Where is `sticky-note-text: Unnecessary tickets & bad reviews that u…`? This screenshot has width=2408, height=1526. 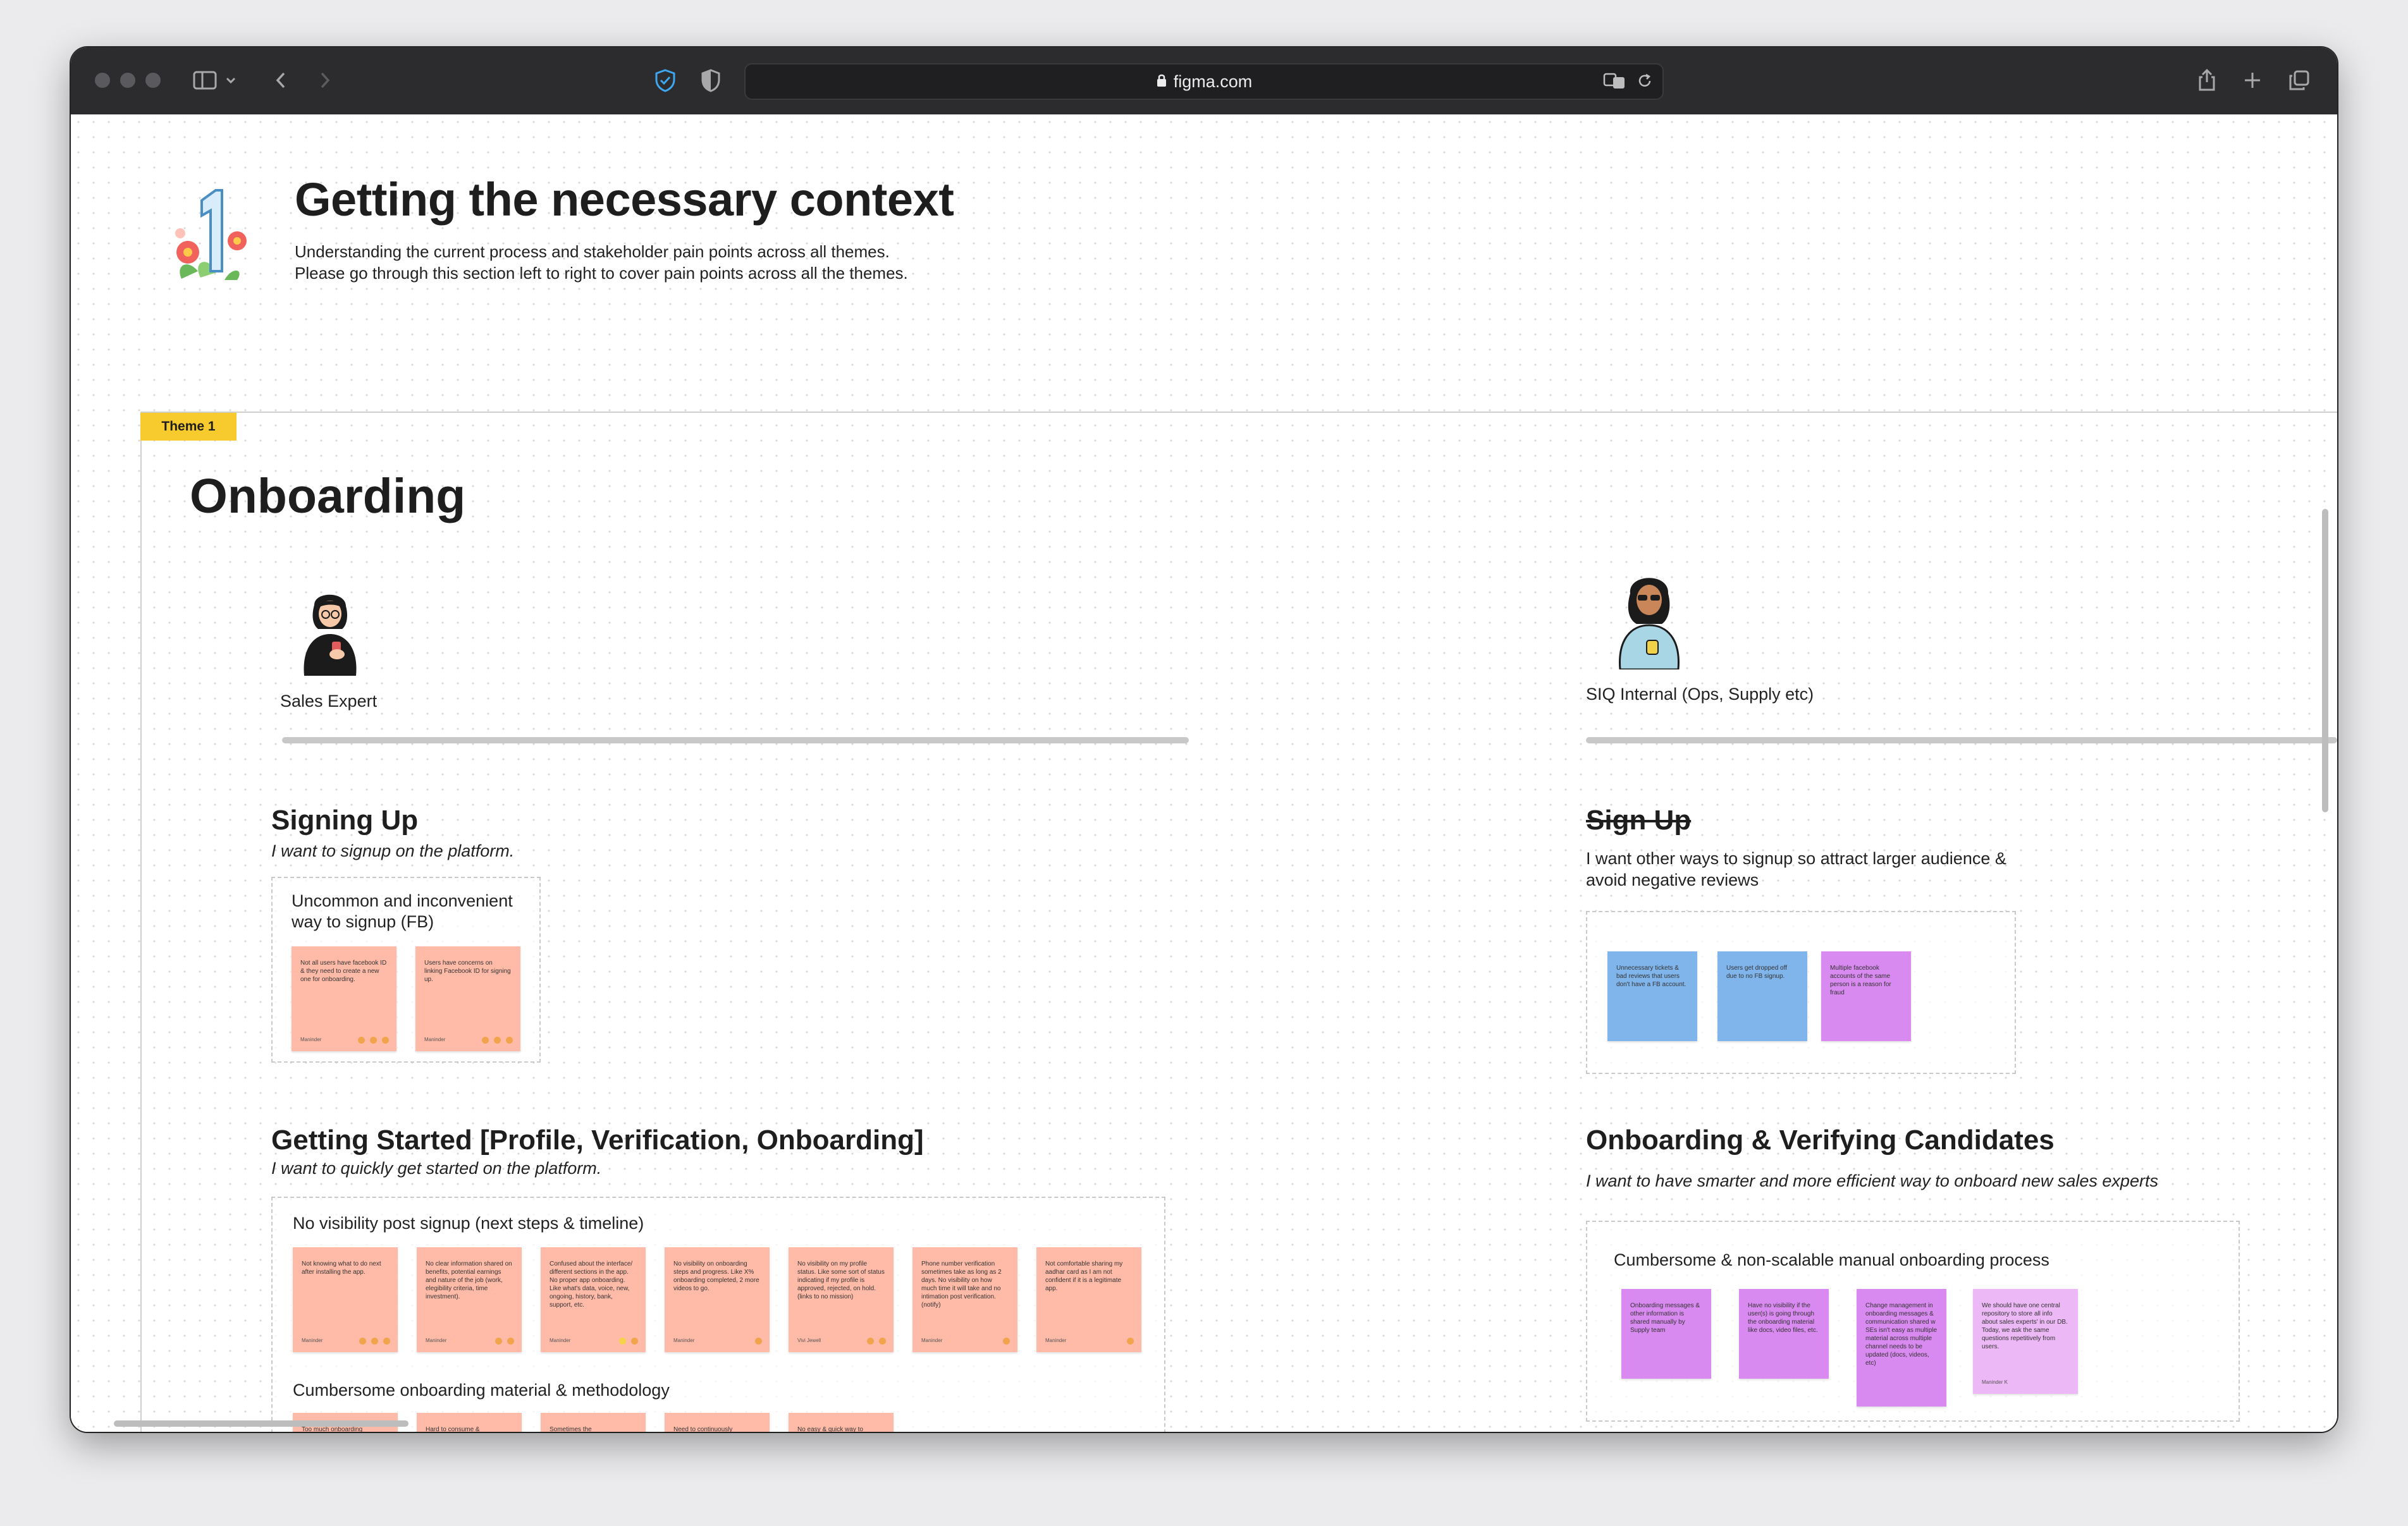
sticky-note-text: Unnecessary tickets & bad reviews that u… is located at coordinates (1651, 976).